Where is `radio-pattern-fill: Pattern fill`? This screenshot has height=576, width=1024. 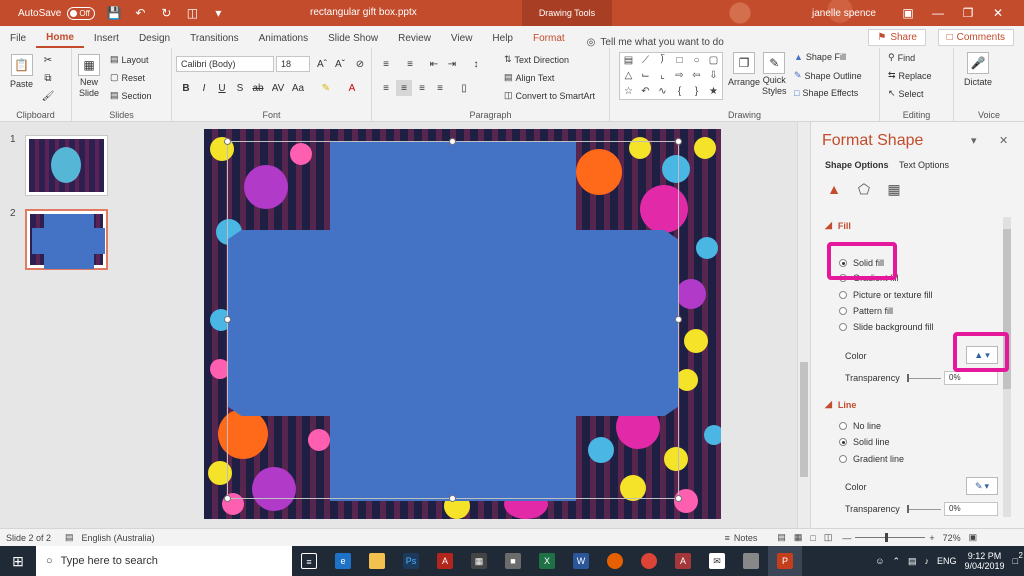
radio-pattern-fill: Pattern fill is located at coordinates (866, 311).